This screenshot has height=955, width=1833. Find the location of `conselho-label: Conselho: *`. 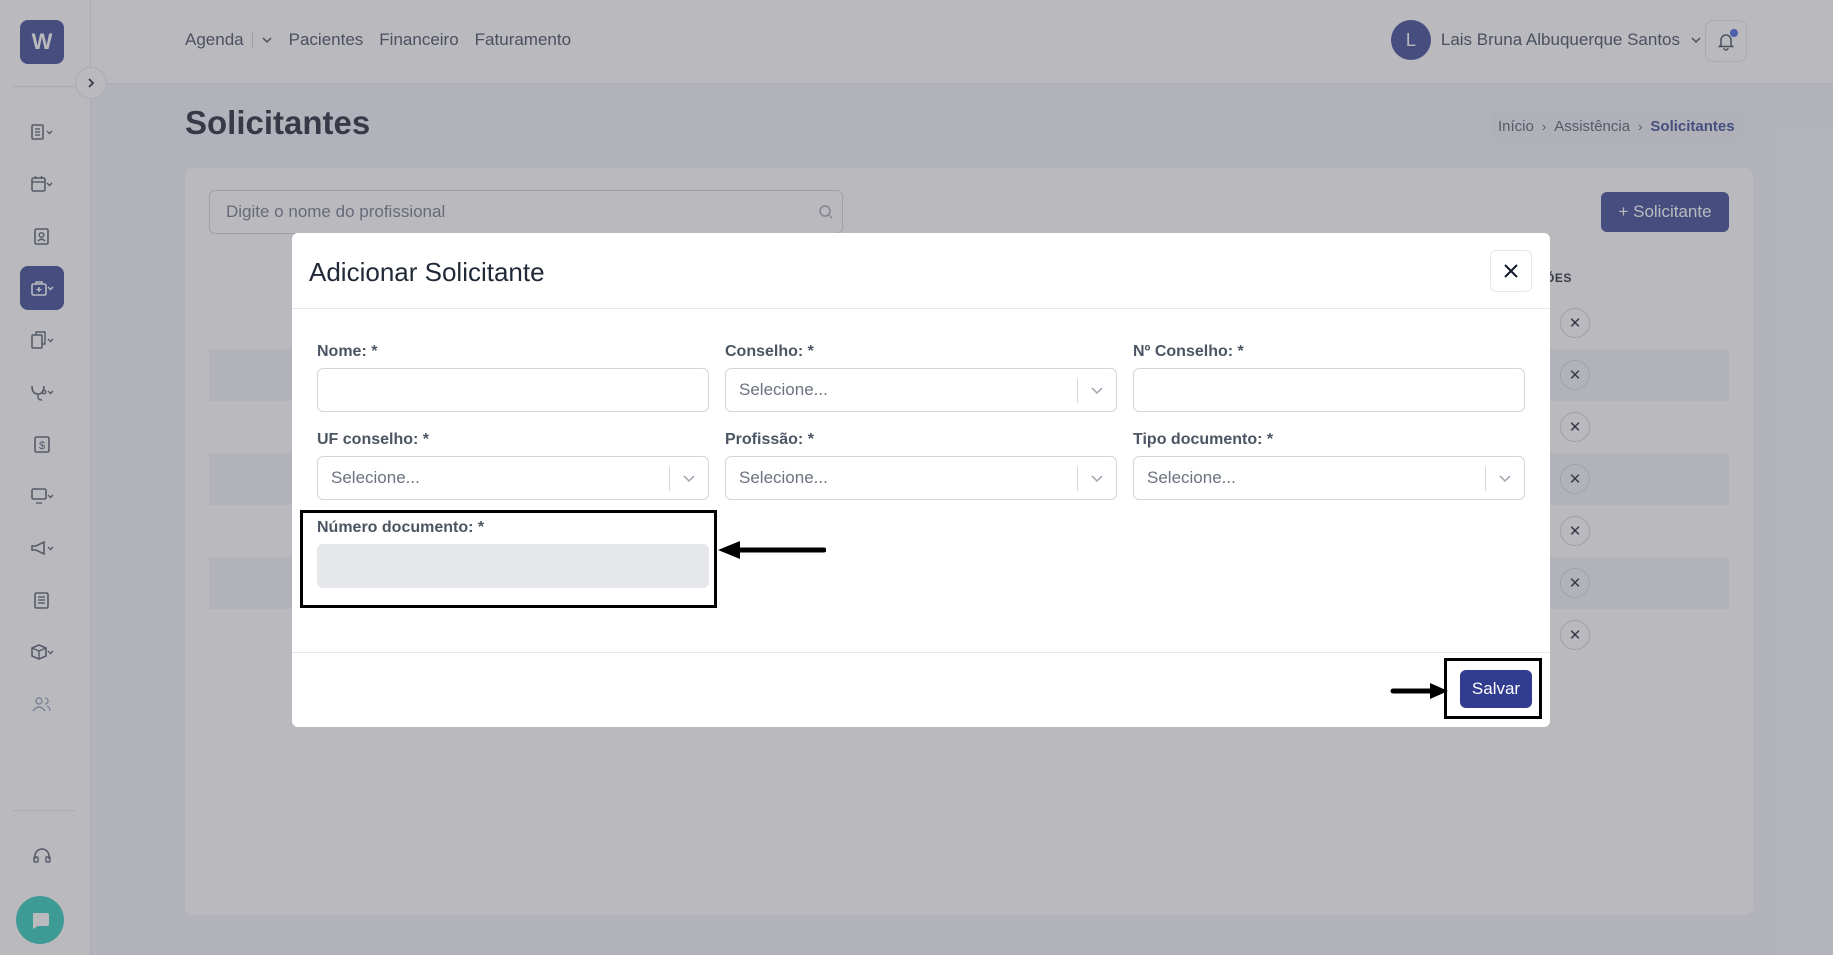

conselho-label: Conselho: * is located at coordinates (769, 351).